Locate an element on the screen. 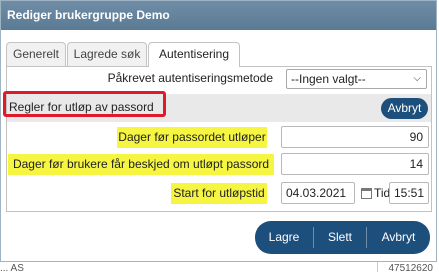  days-before-expiry-input: 90 is located at coordinates (355, 137).